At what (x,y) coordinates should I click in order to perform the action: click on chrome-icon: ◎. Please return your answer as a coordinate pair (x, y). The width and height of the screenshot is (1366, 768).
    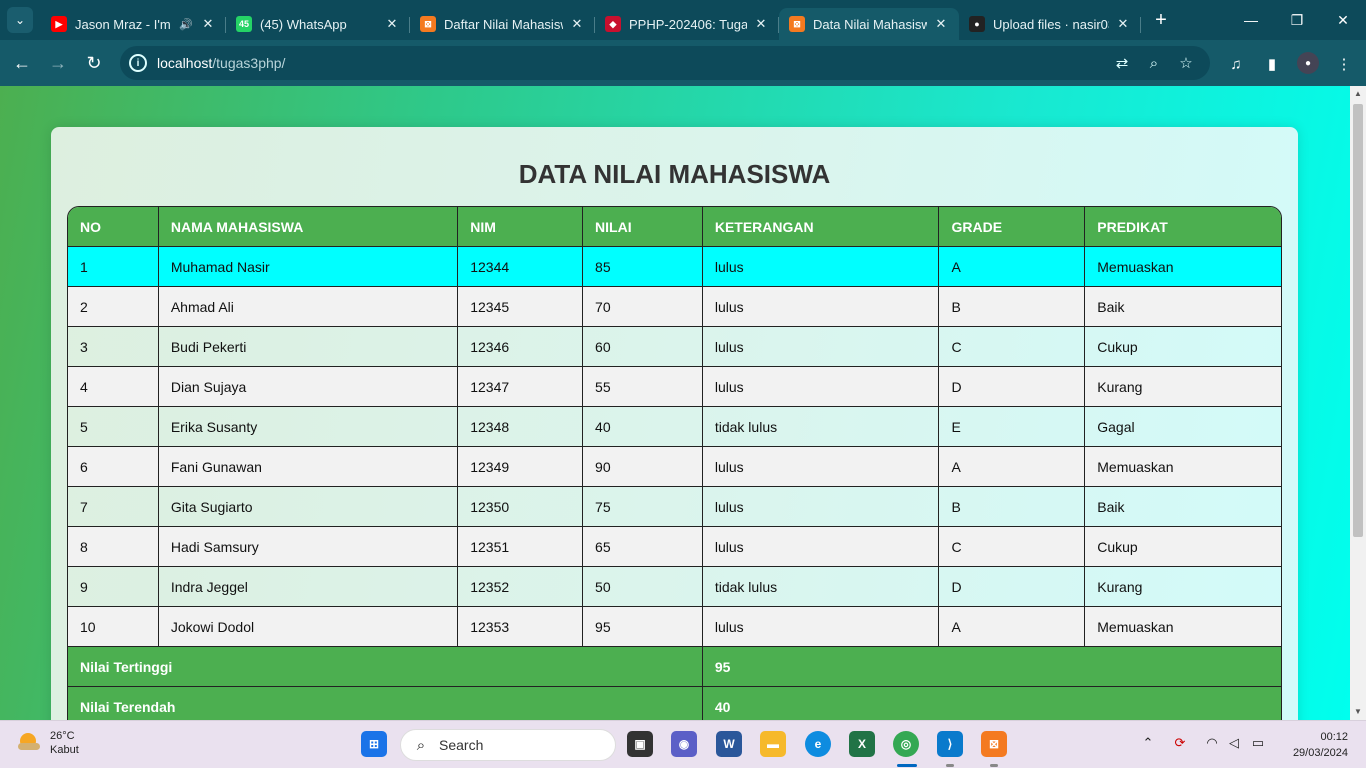
    Looking at the image, I should click on (906, 744).